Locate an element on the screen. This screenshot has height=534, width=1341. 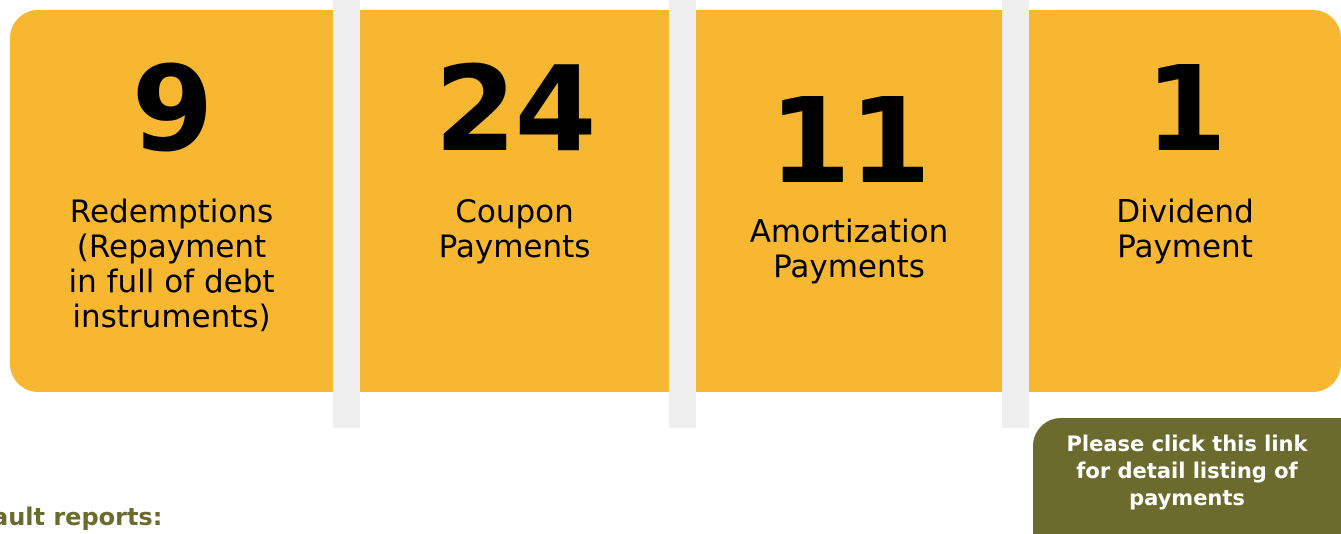
stat-label: Coupon Payments is located at coordinates (514, 229).